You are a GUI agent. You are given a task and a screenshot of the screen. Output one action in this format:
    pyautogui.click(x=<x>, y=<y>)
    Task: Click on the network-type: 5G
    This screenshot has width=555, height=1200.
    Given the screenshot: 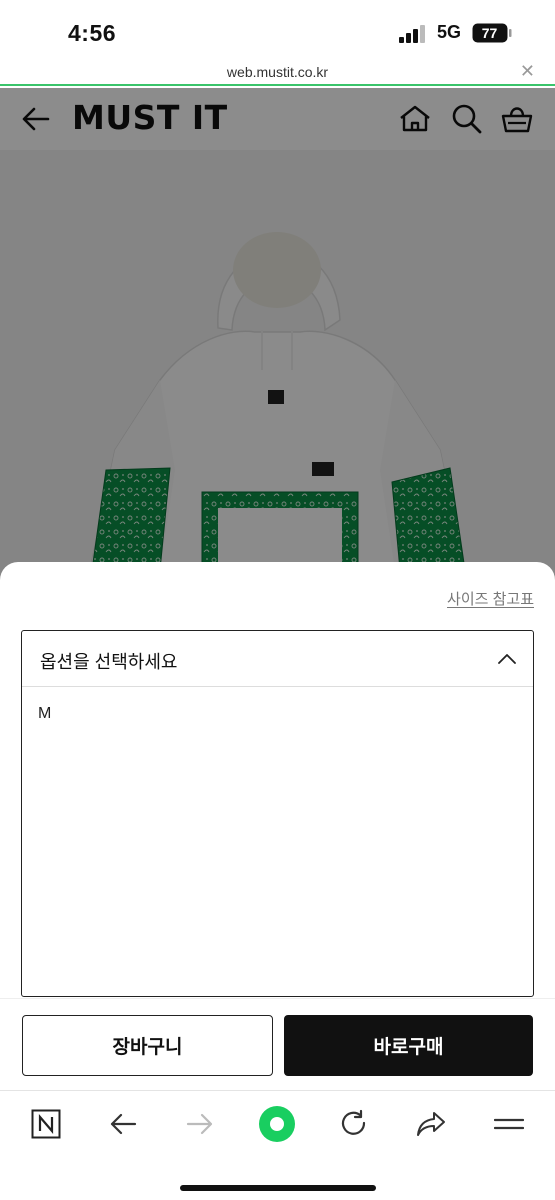 What is the action you would take?
    pyautogui.click(x=449, y=32)
    